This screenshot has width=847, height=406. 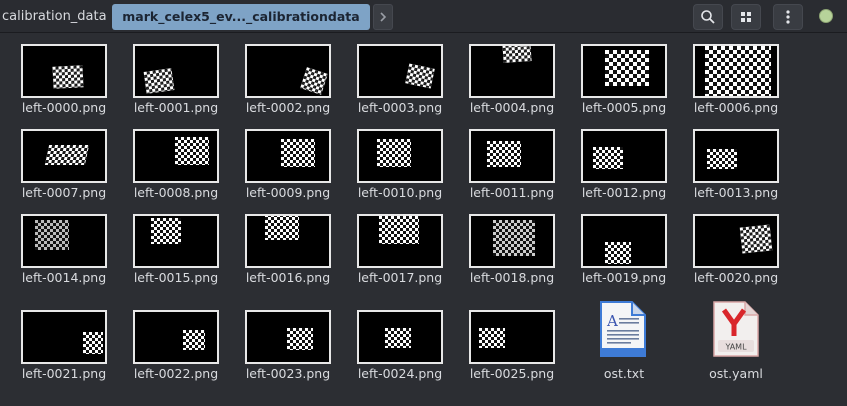 What do you see at coordinates (512, 277) in the screenshot?
I see `file-name: left-0018.png` at bounding box center [512, 277].